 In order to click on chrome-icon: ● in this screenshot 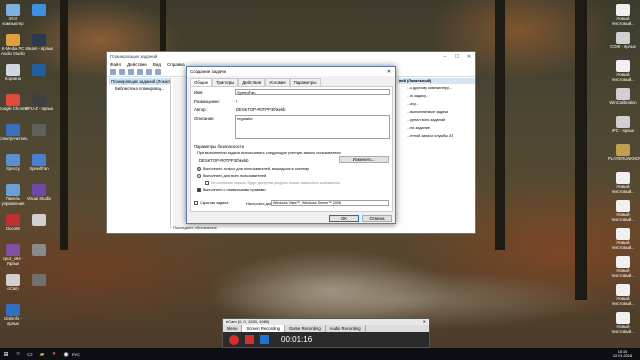, I will do `click(54, 354)`.